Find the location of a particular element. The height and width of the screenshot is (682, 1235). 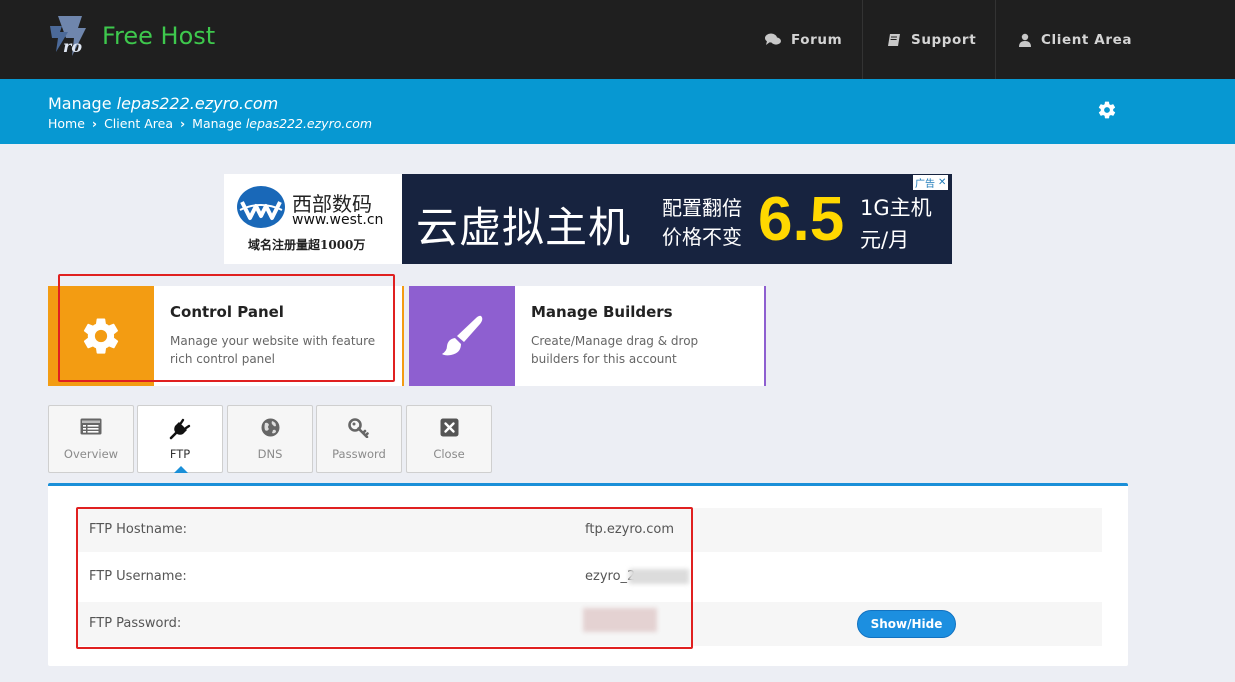

book-icon is located at coordinates (894, 39).